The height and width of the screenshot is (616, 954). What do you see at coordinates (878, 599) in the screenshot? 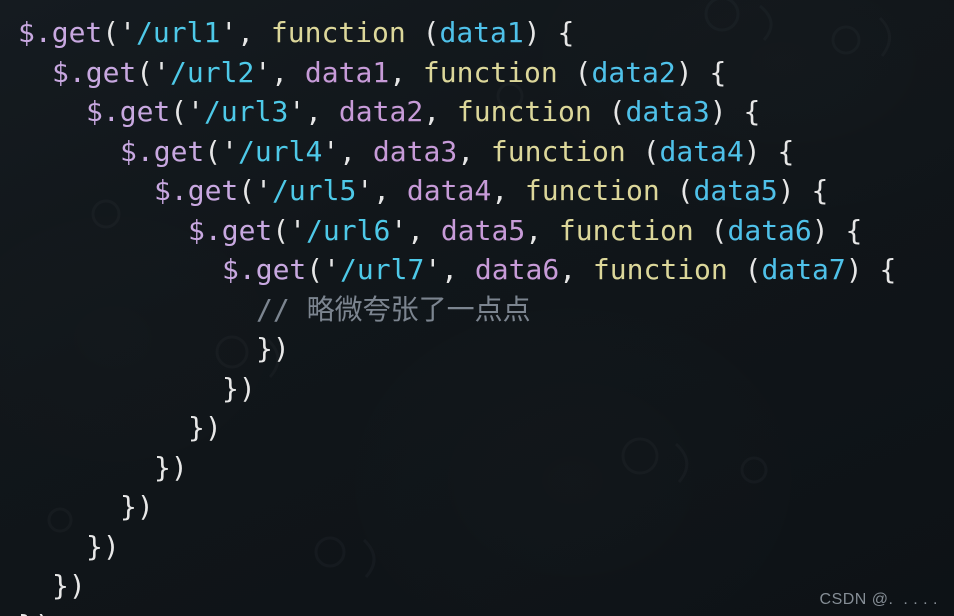
I see `csdn-watermark: CSDN @. . . . .` at bounding box center [878, 599].